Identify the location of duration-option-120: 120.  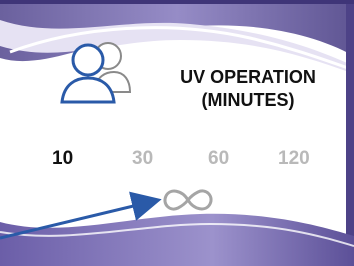
(294, 159).